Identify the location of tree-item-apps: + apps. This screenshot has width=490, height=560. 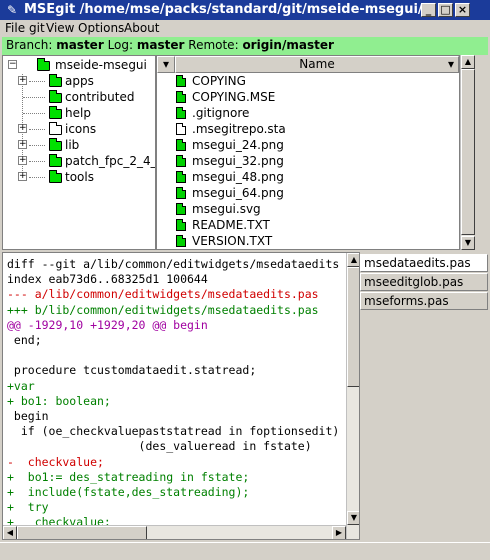
(79, 81).